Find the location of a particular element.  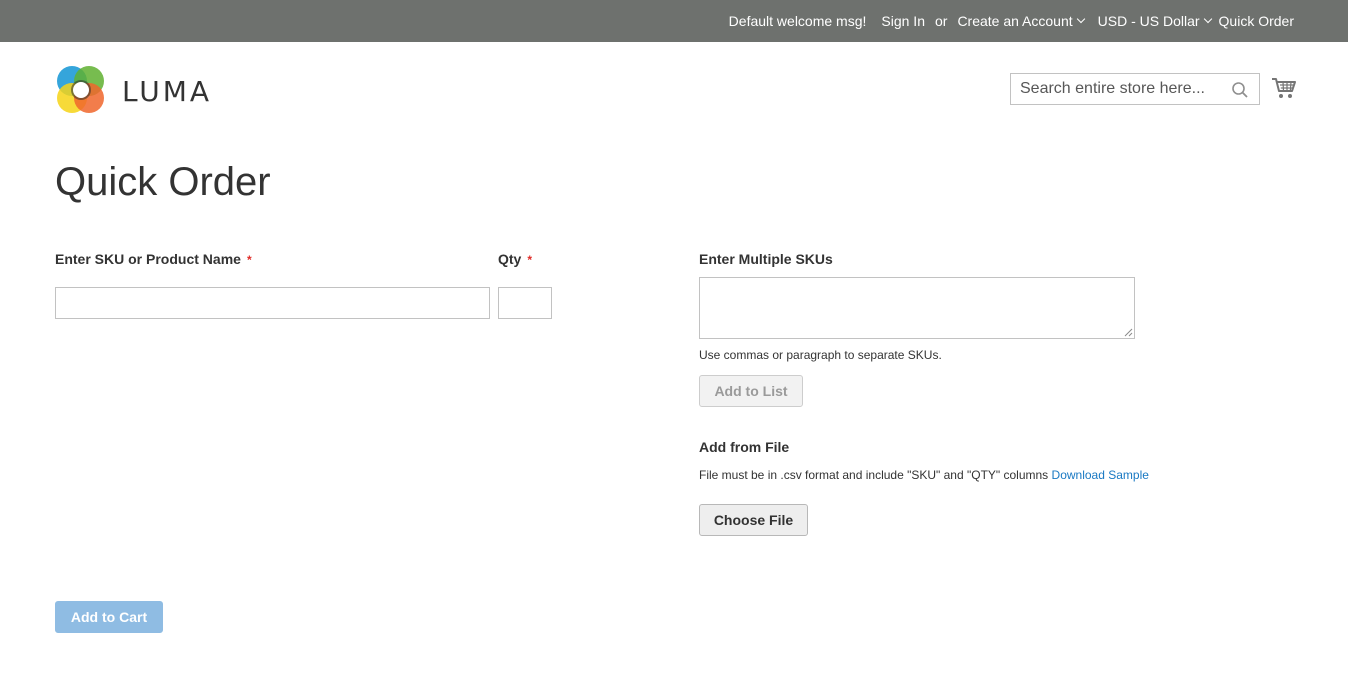

page-title: Quick Order is located at coordinates (163, 182).